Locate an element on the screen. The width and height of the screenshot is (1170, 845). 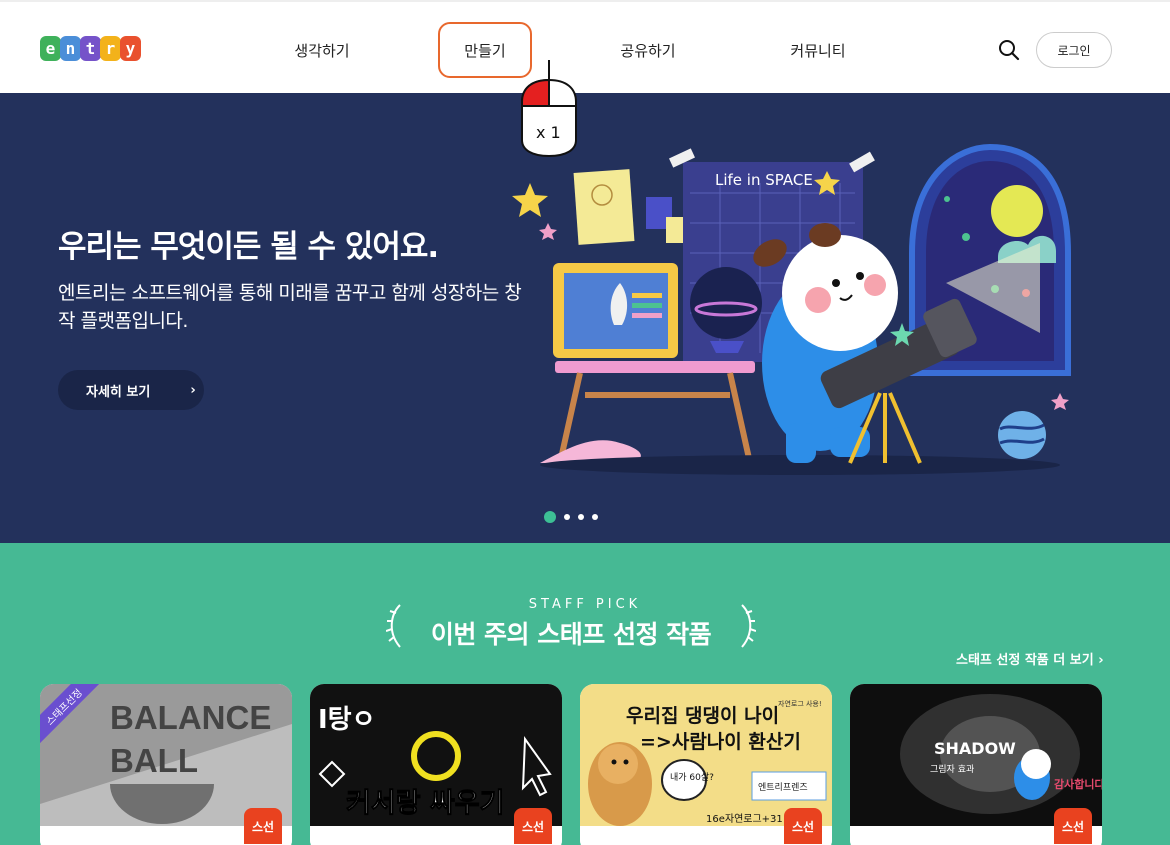
entry-logo: entry is located at coordinates (90, 48).